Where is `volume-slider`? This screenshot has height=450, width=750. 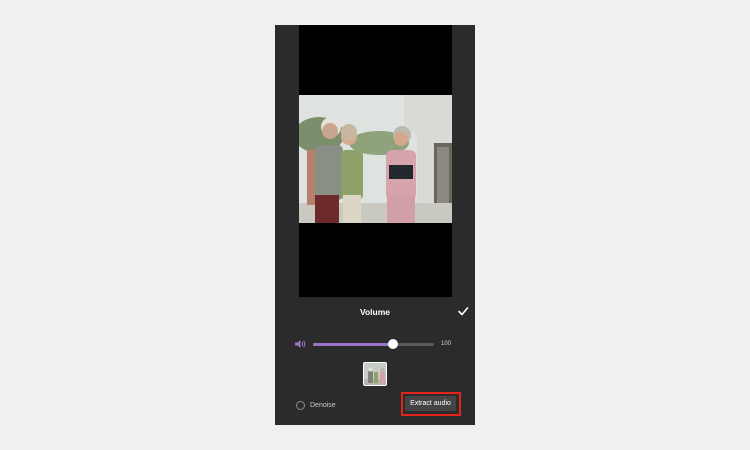 volume-slider is located at coordinates (373, 344).